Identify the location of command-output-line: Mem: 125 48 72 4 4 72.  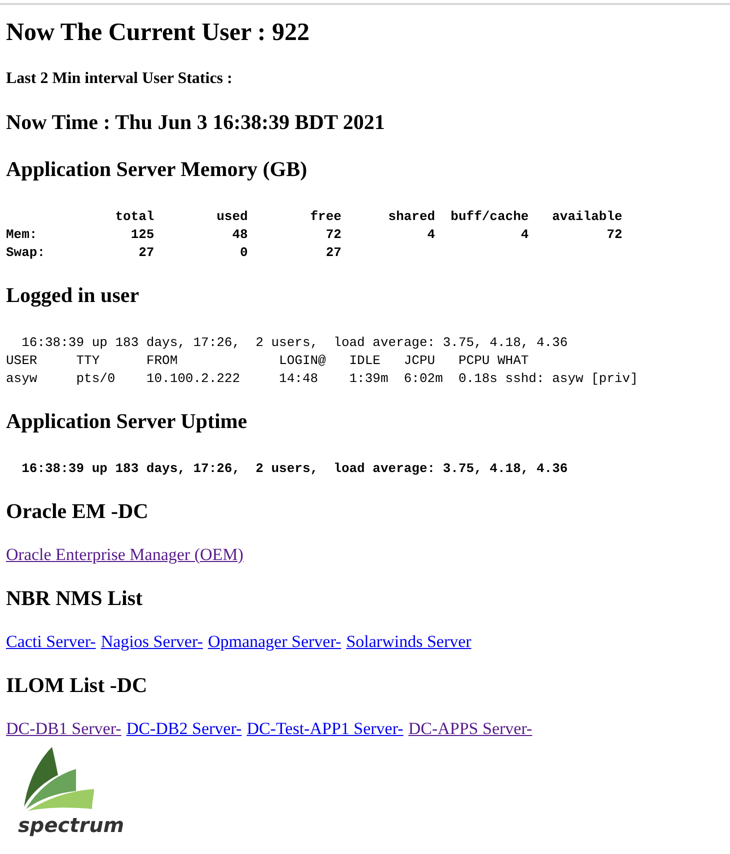
(315, 235).